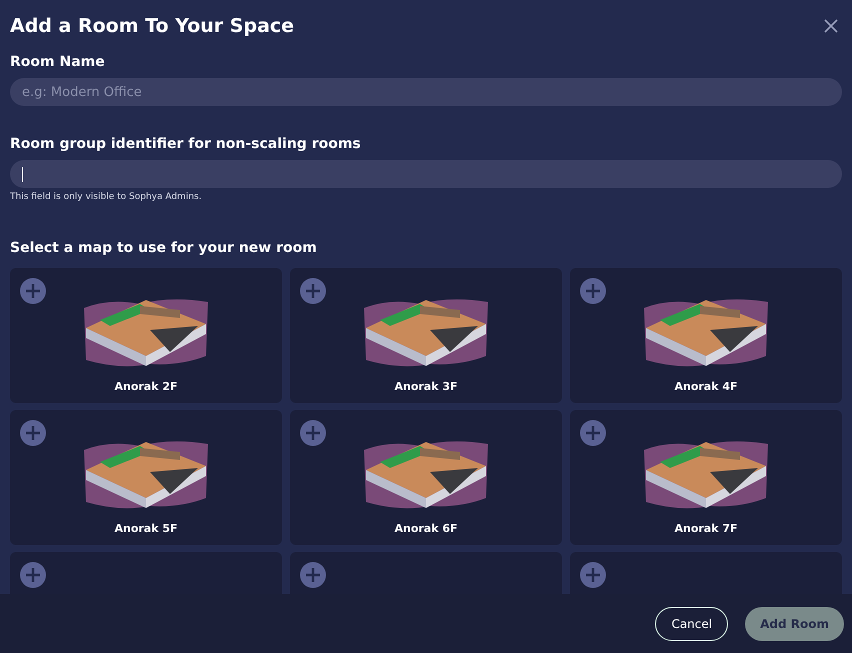 This screenshot has width=852, height=653. Describe the element at coordinates (146, 386) in the screenshot. I see `map-name: Anorak 2F` at that location.